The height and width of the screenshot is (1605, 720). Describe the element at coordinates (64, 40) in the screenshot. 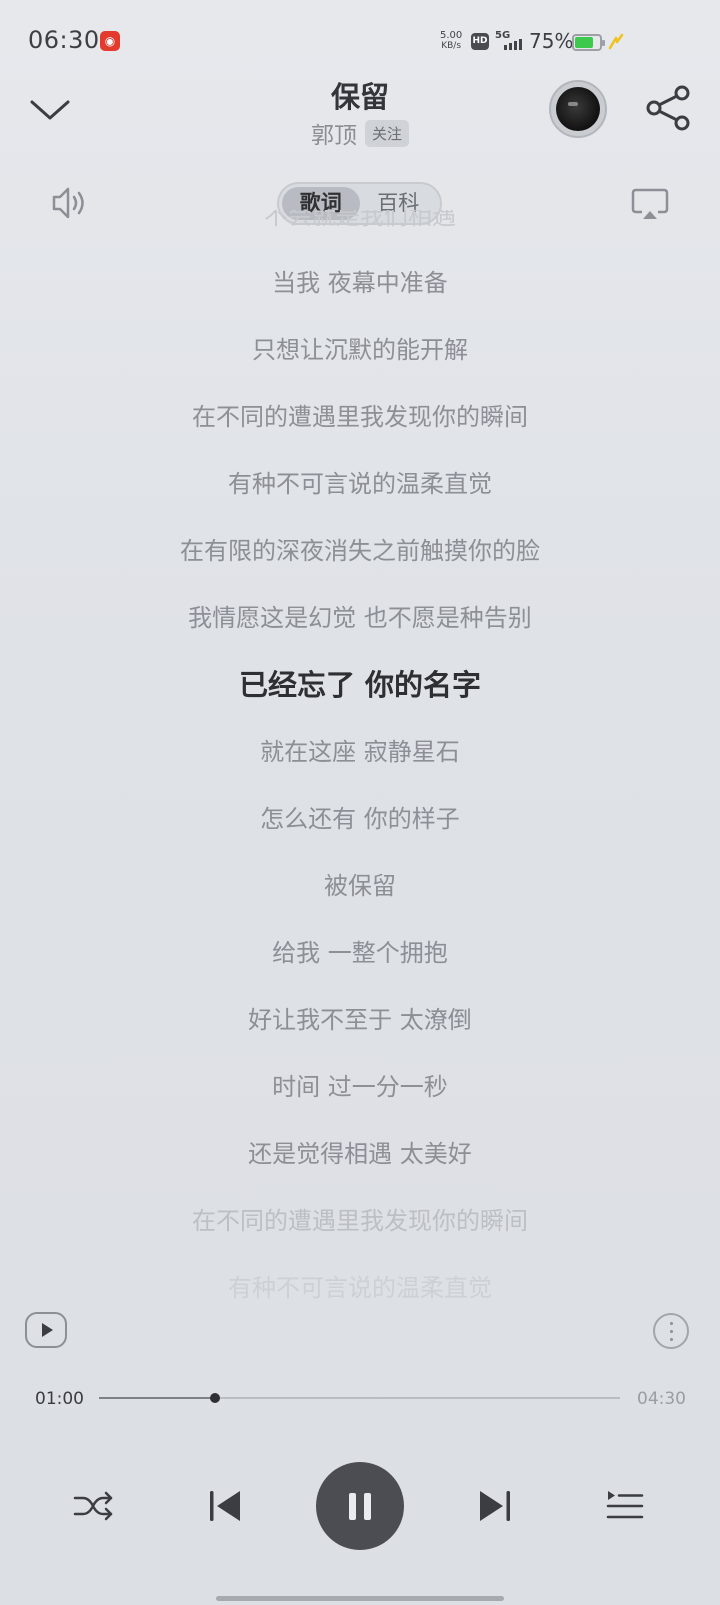

I see `status-time: 06:30` at that location.